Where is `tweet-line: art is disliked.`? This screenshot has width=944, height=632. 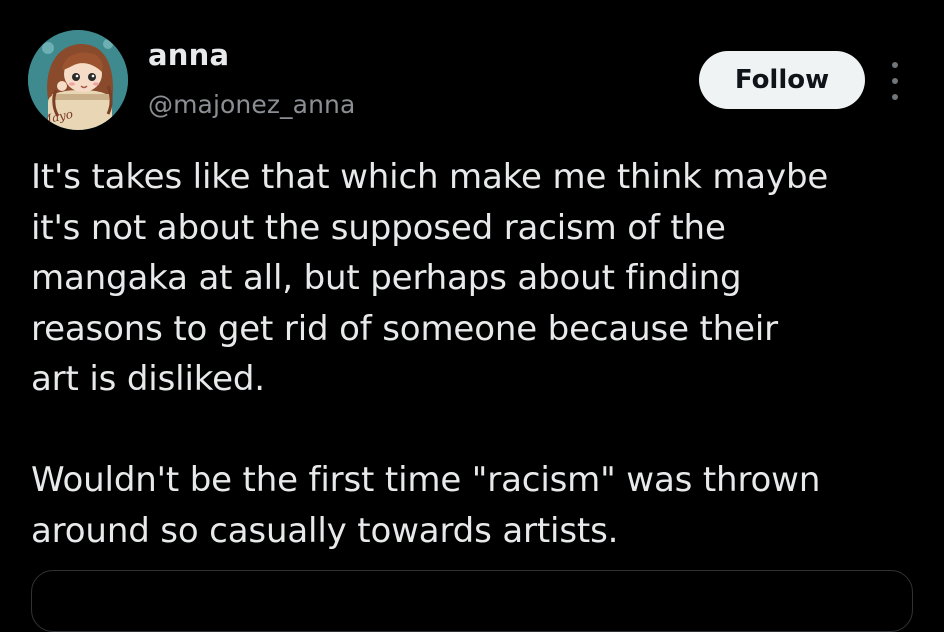
tweet-line: art is disliked. is located at coordinates (148, 379).